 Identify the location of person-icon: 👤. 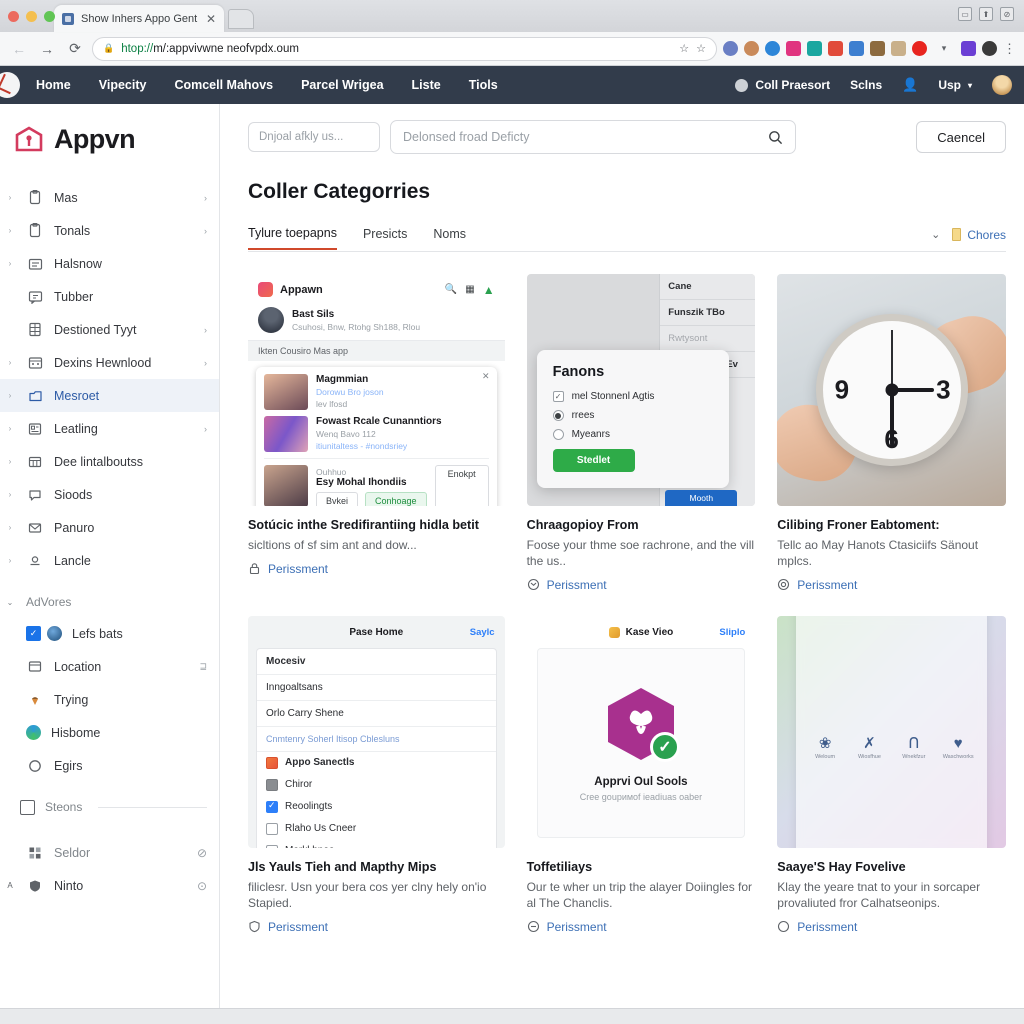
(910, 85).